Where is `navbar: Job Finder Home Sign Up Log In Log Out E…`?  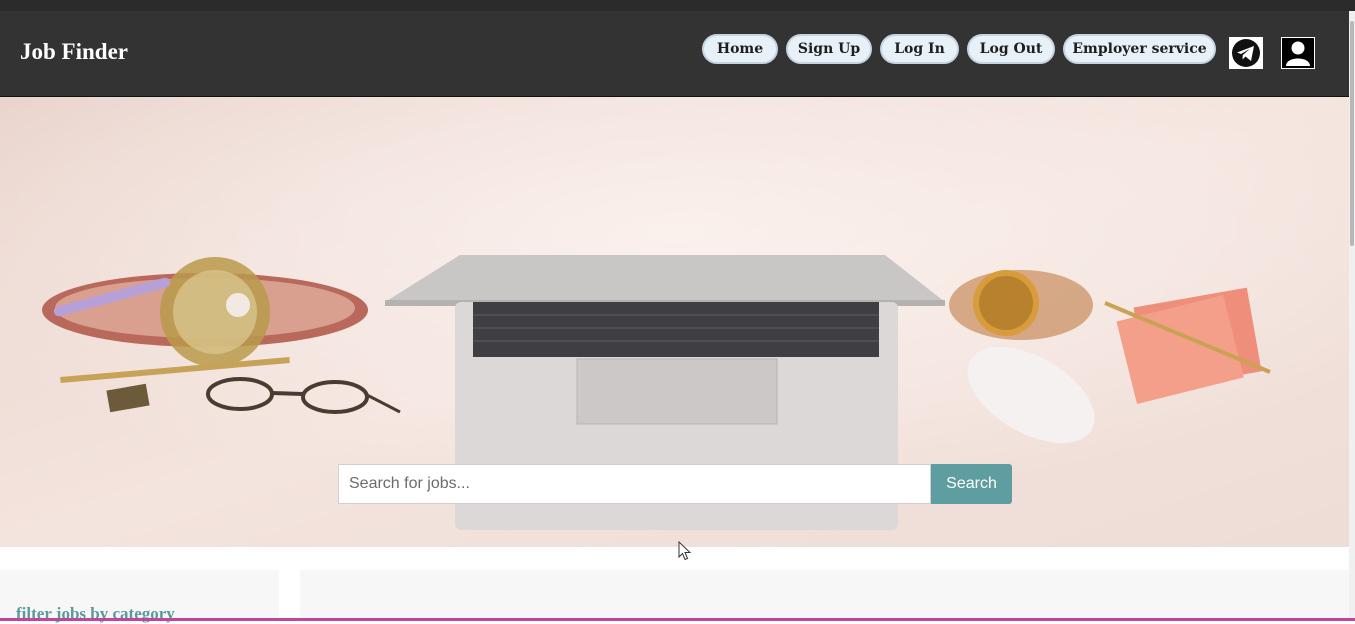 navbar: Job Finder Home Sign Up Log In Log Out E… is located at coordinates (674, 54).